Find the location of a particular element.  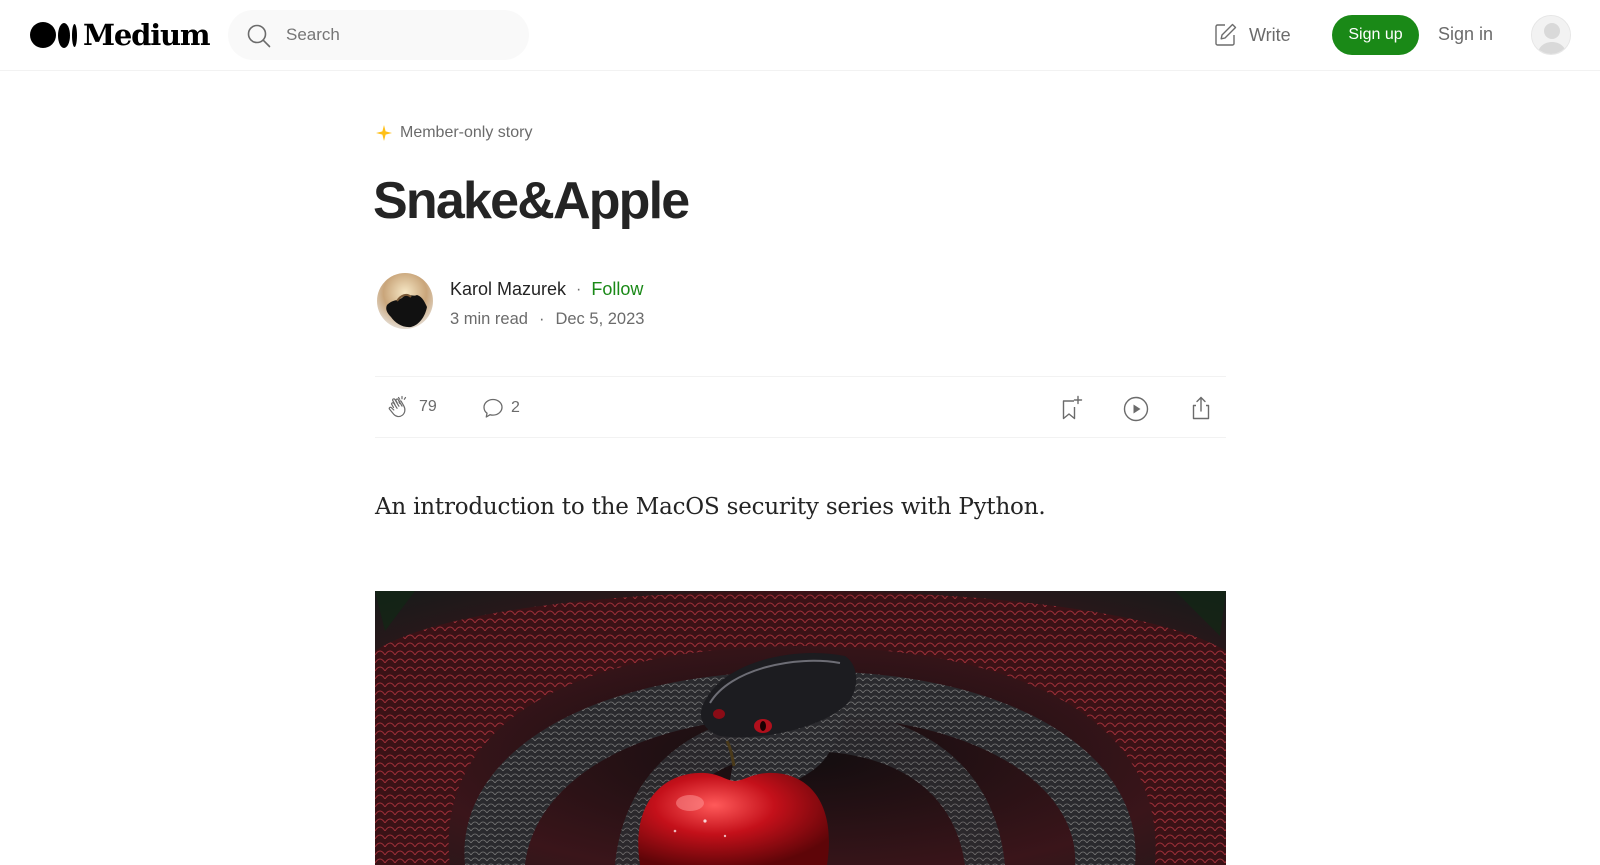

share-icon is located at coordinates (1201, 408).